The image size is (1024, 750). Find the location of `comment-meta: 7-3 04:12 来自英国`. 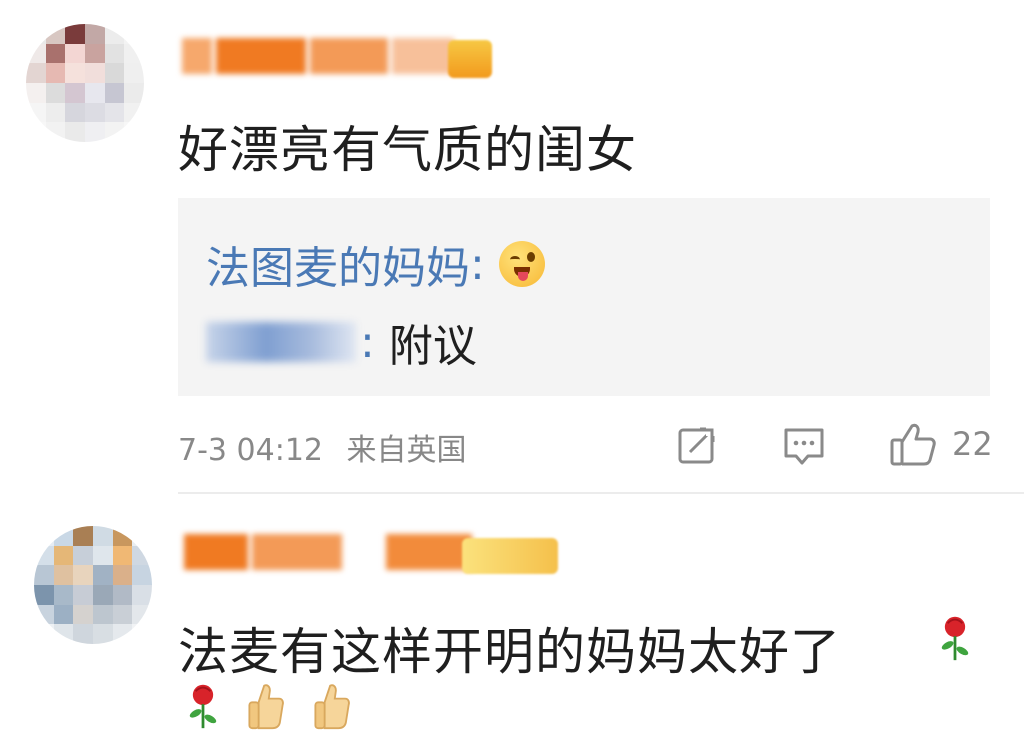

comment-meta: 7-3 04:12 来自英国 is located at coordinates (329, 447).